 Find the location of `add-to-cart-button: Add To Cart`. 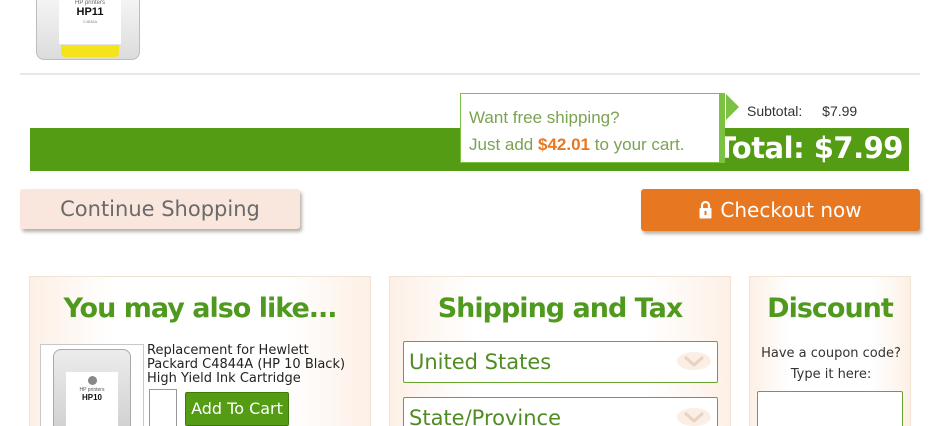

add-to-cart-button: Add To Cart is located at coordinates (237, 409).